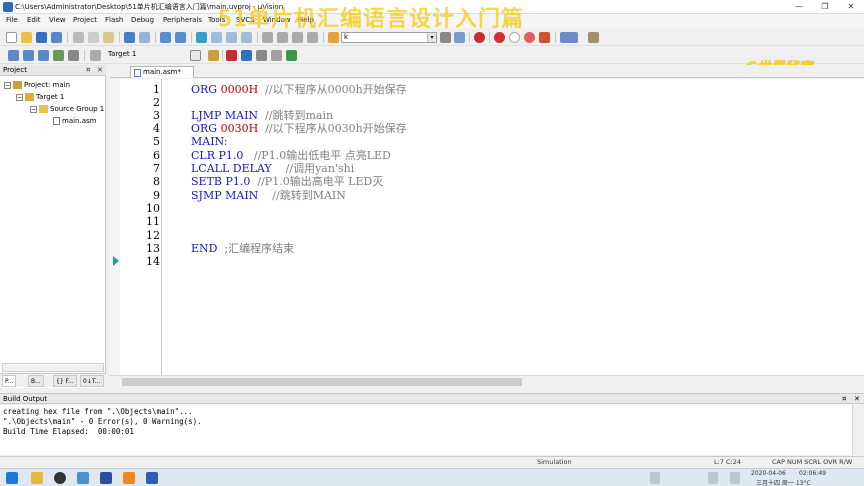 The height and width of the screenshot is (486, 864). Describe the element at coordinates (78, 37) in the screenshot. I see `cut-icon` at that location.